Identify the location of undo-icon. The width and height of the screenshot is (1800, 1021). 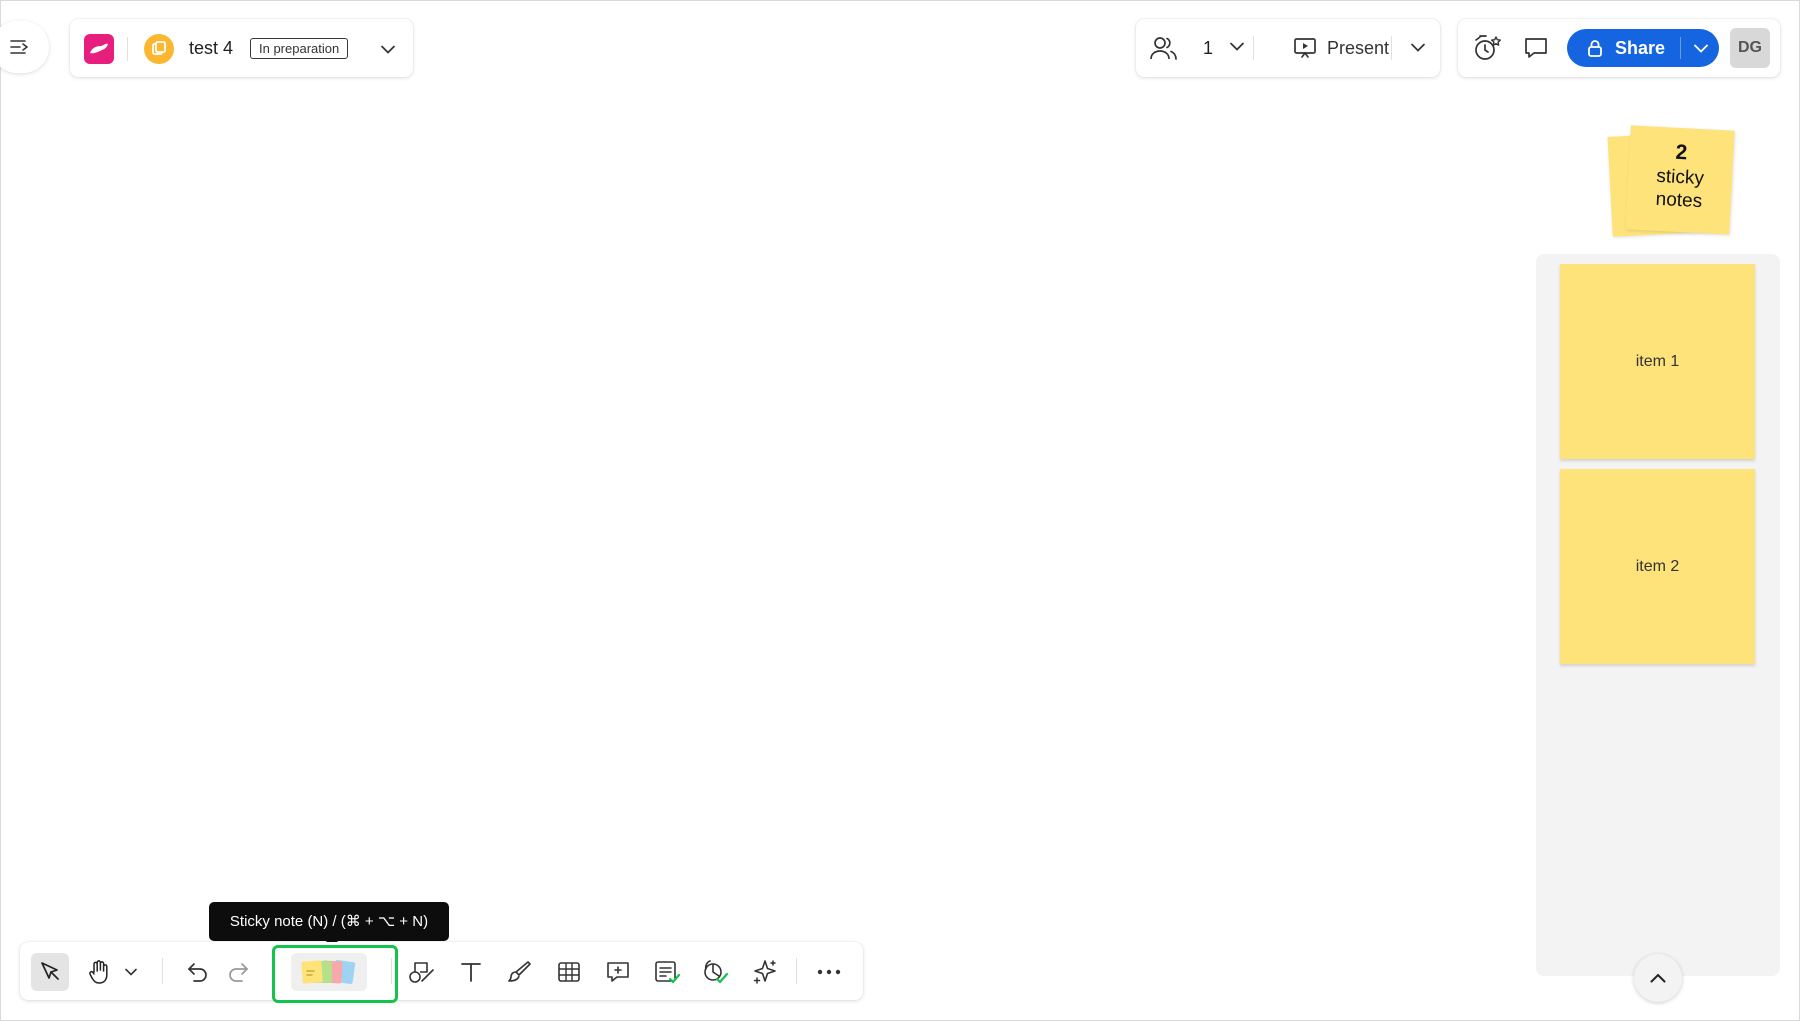
(198, 972).